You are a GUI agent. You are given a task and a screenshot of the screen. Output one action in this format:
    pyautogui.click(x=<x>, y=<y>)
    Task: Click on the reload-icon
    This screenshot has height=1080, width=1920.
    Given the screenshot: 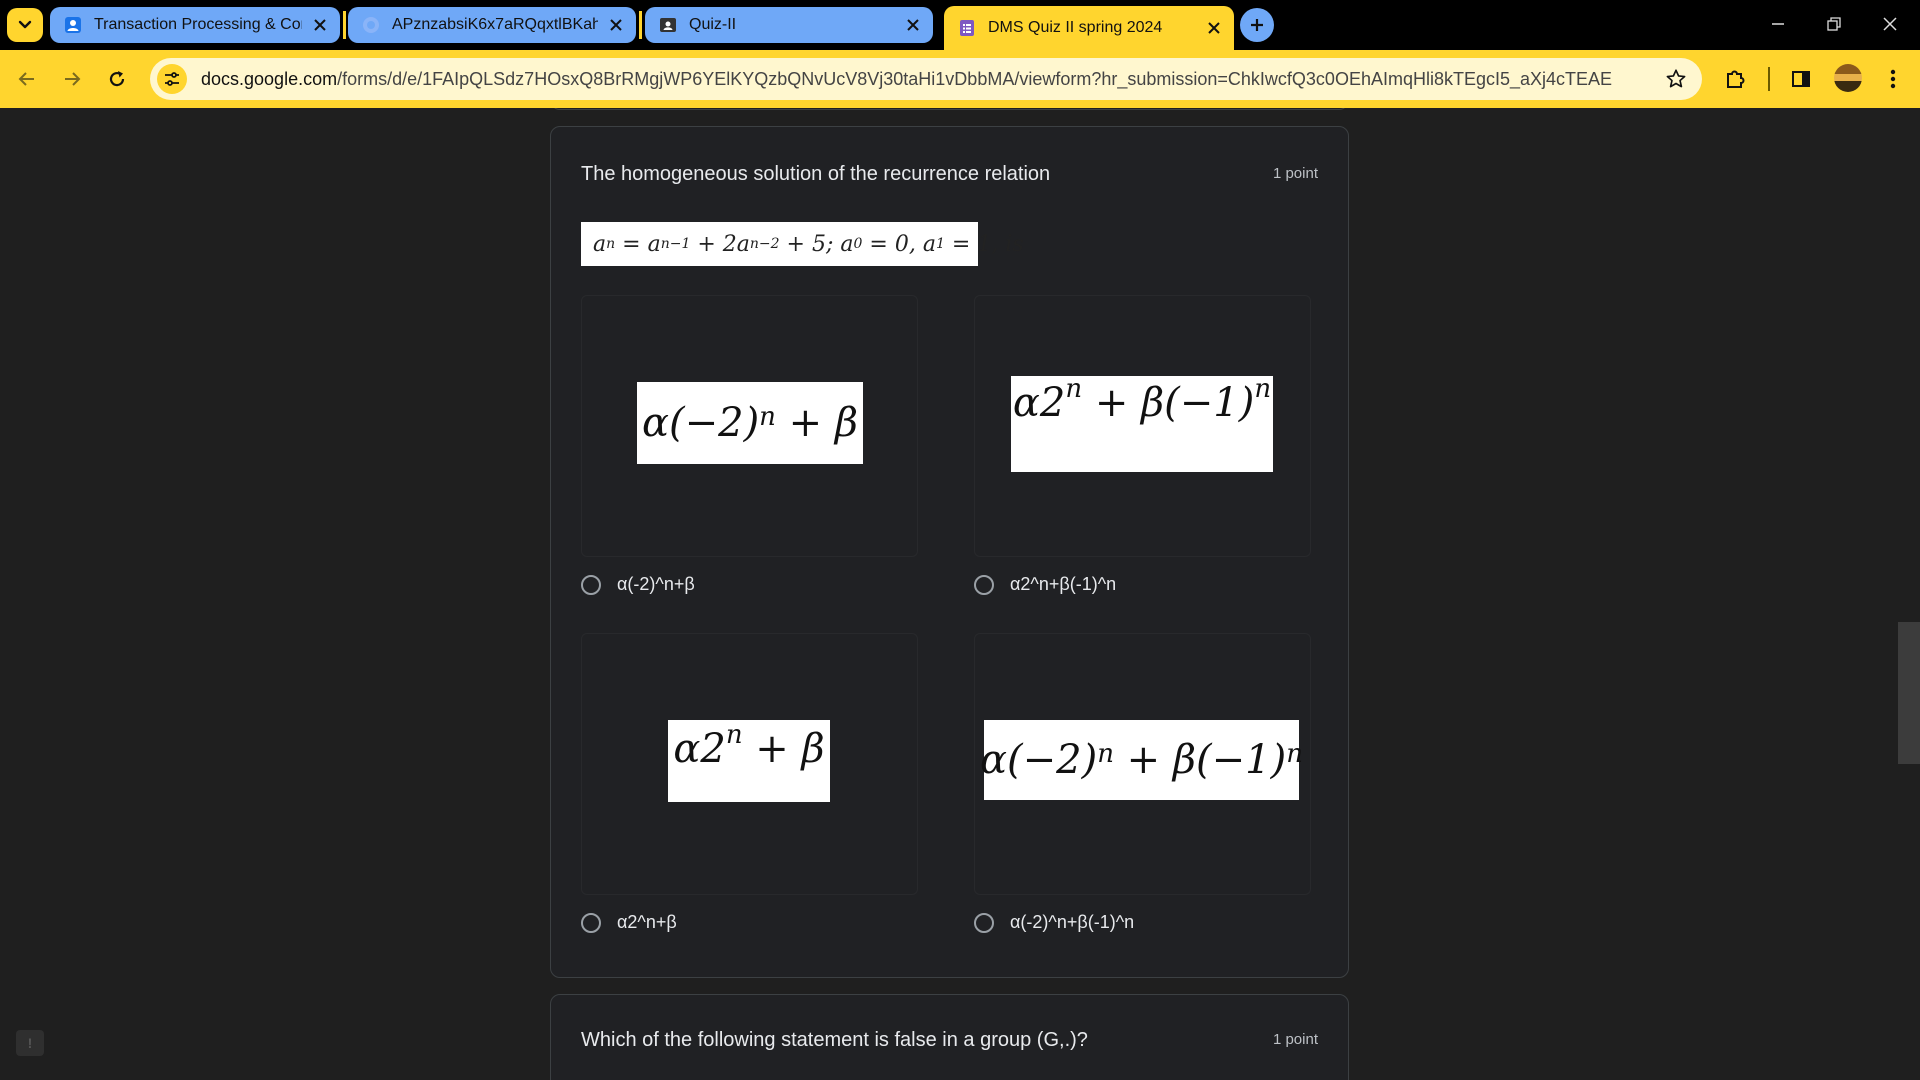 What is the action you would take?
    pyautogui.click(x=117, y=79)
    